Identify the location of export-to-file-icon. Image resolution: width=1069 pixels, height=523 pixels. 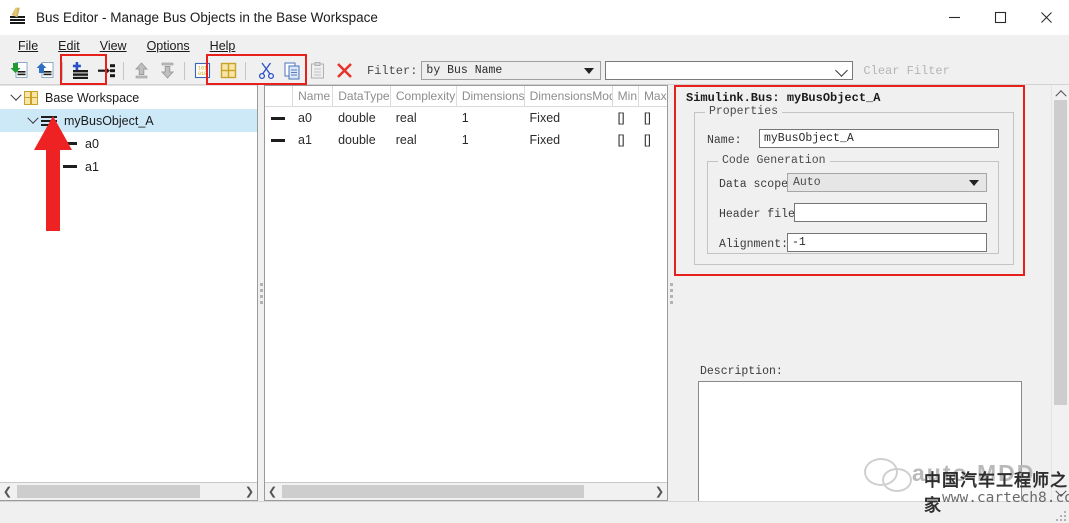
(45, 71).